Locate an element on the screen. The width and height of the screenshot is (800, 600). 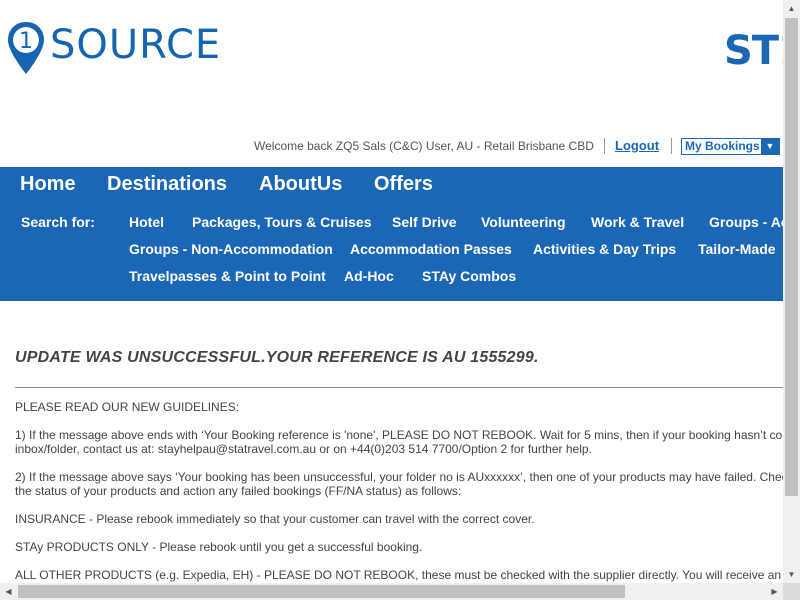
my-bookings-label: My Bookings is located at coordinates (722, 146).